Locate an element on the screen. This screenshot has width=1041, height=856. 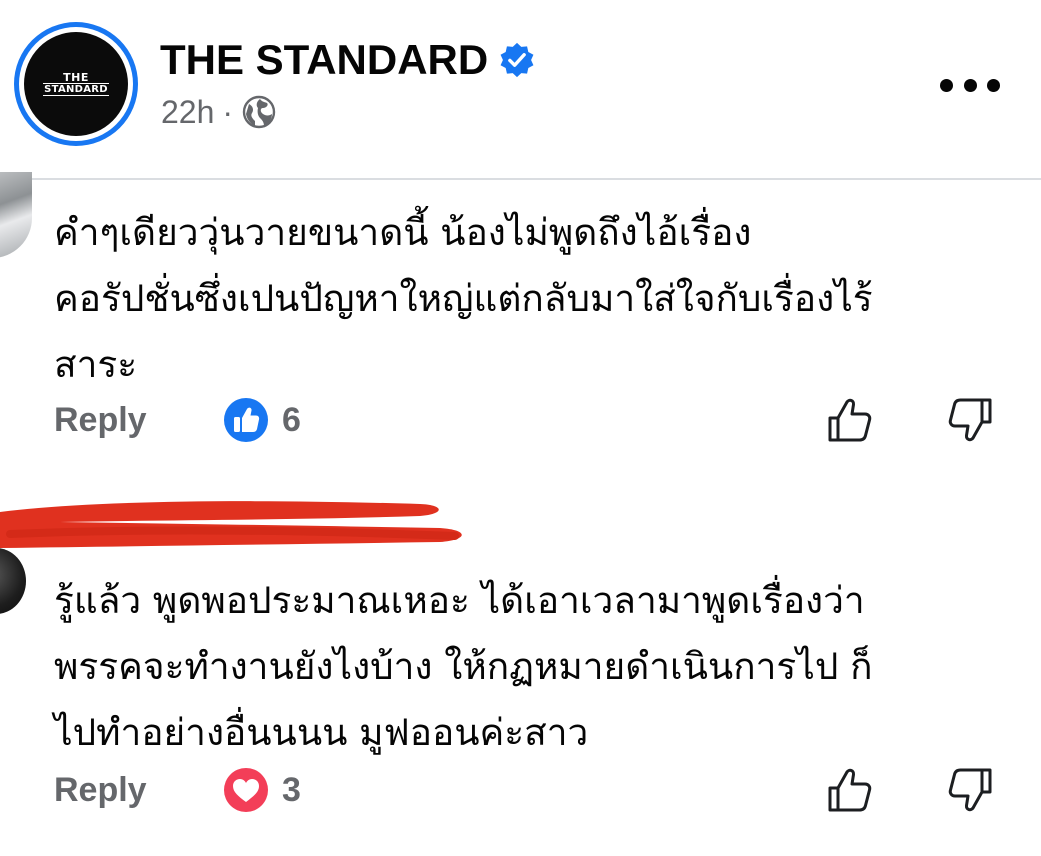
reaction-count: 3 is located at coordinates (291, 790).